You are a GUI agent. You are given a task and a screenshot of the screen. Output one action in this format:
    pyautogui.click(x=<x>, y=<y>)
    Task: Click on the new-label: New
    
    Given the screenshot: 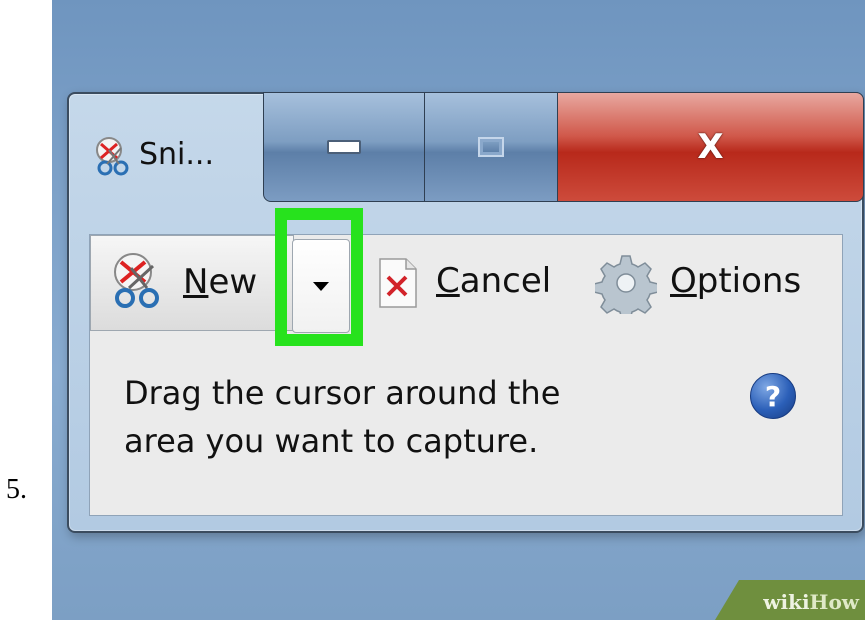 What is the action you would take?
    pyautogui.click(x=220, y=282)
    